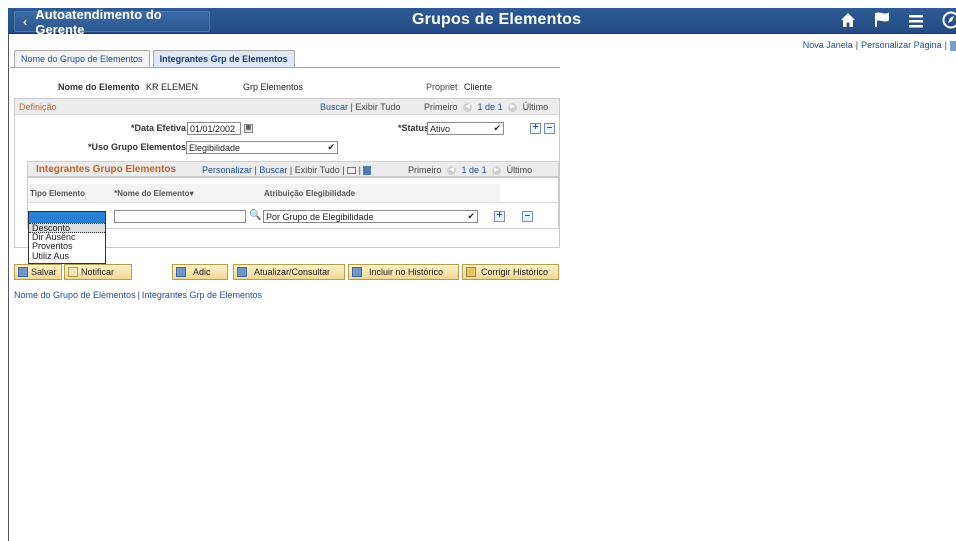 The width and height of the screenshot is (956, 541). Describe the element at coordinates (248, 128) in the screenshot. I see `calendar-icon: ▦` at that location.